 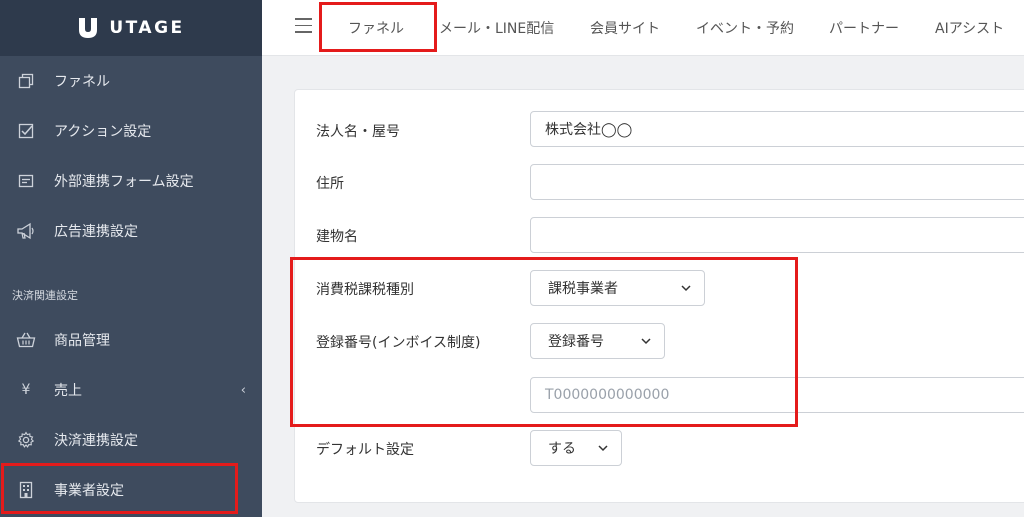 I want to click on sidebar-item-action-settings: アクション設定, so click(x=131, y=131).